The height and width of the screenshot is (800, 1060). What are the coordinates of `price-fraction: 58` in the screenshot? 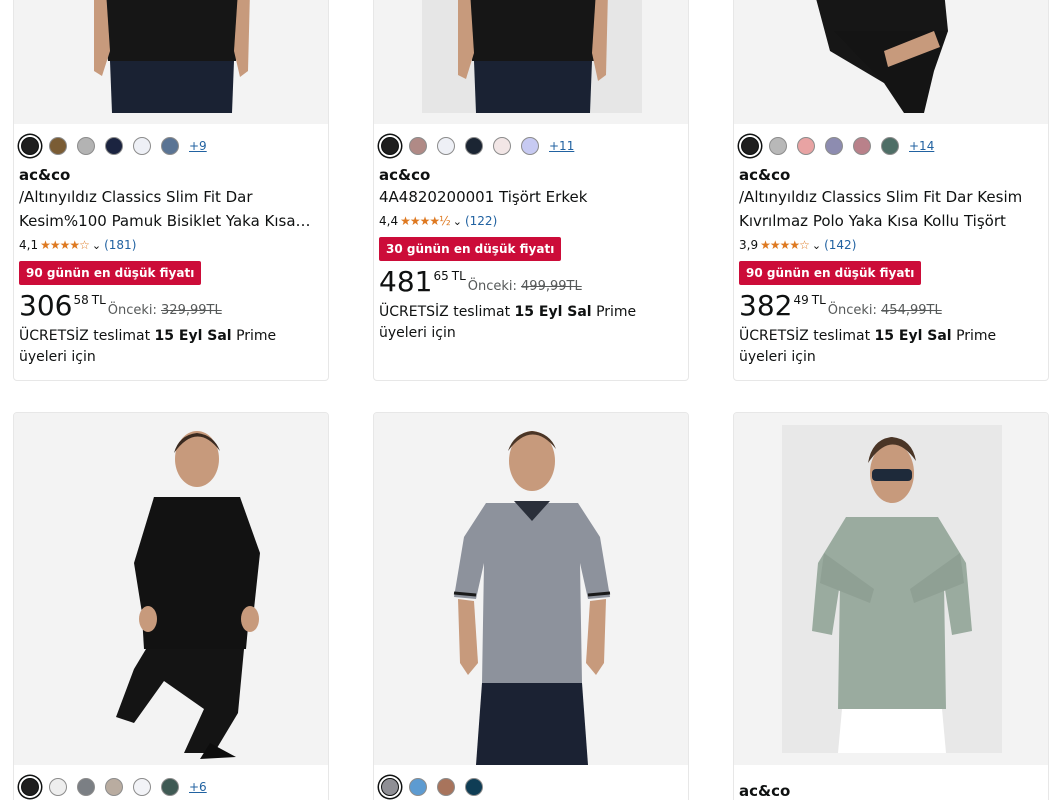 It's located at (81, 300).